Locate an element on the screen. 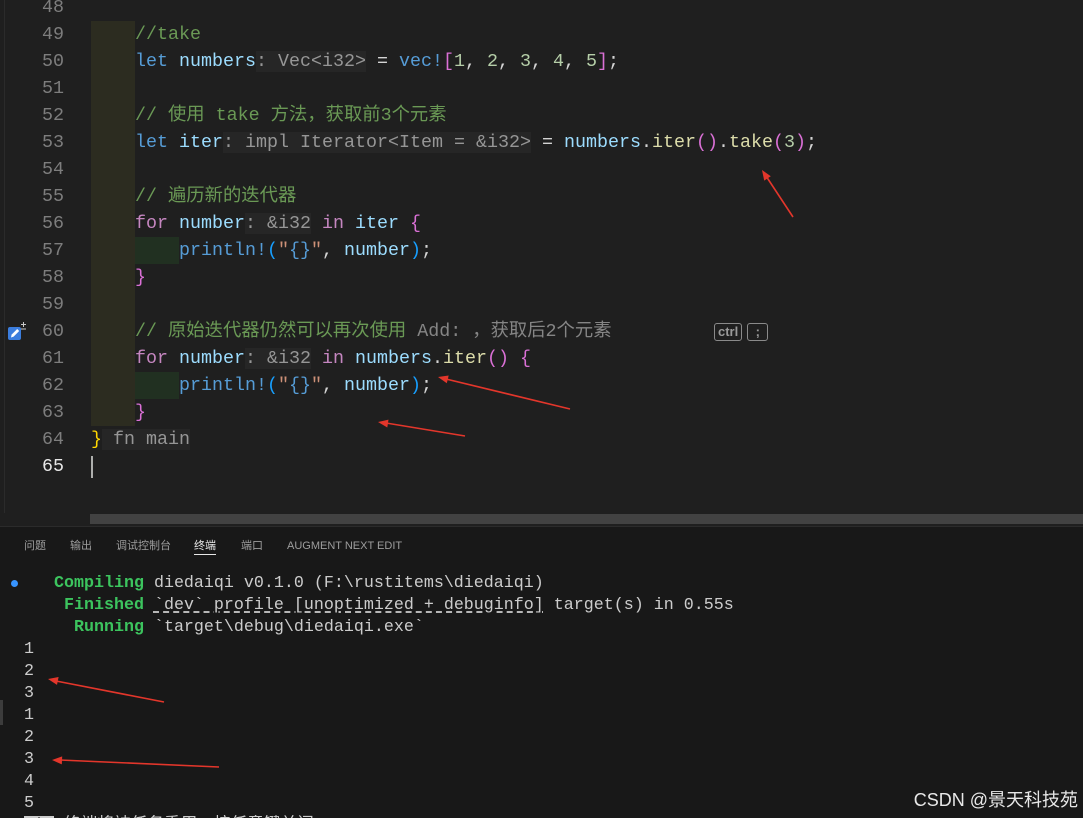  code-line: 51 is located at coordinates (541, 88).